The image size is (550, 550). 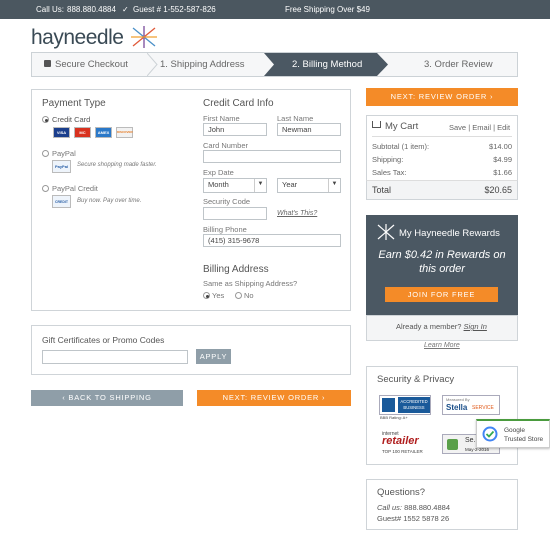 What do you see at coordinates (235, 129) in the screenshot?
I see `first-name-field: John` at bounding box center [235, 129].